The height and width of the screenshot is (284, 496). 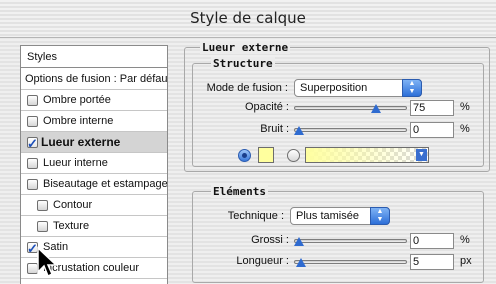 I want to click on contour-checkbox, so click(x=42, y=205).